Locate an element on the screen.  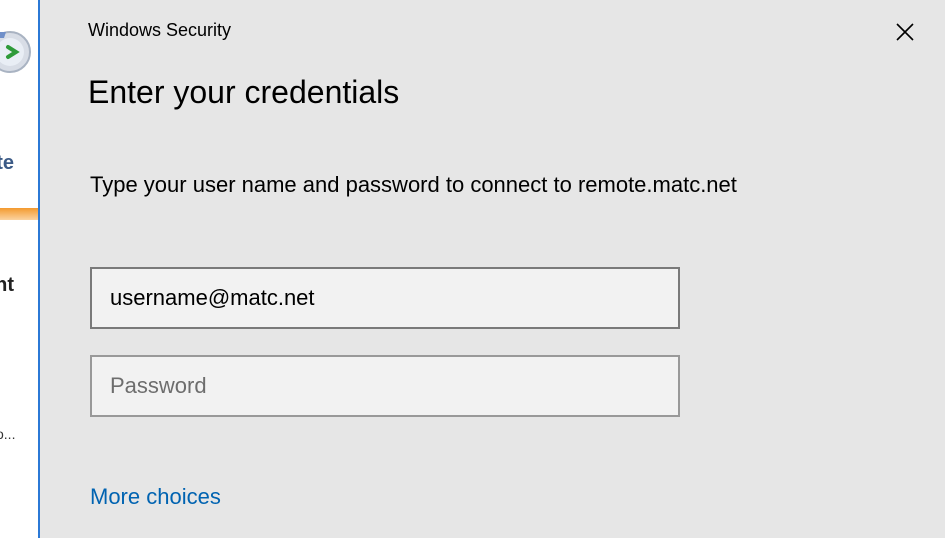
background-accent-bar is located at coordinates (19, 214).